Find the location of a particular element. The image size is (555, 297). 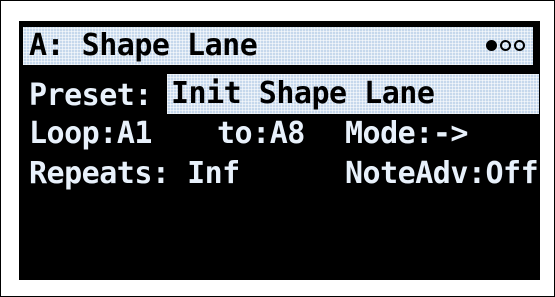

preset-value: Init Shape Lane is located at coordinates (303, 93).